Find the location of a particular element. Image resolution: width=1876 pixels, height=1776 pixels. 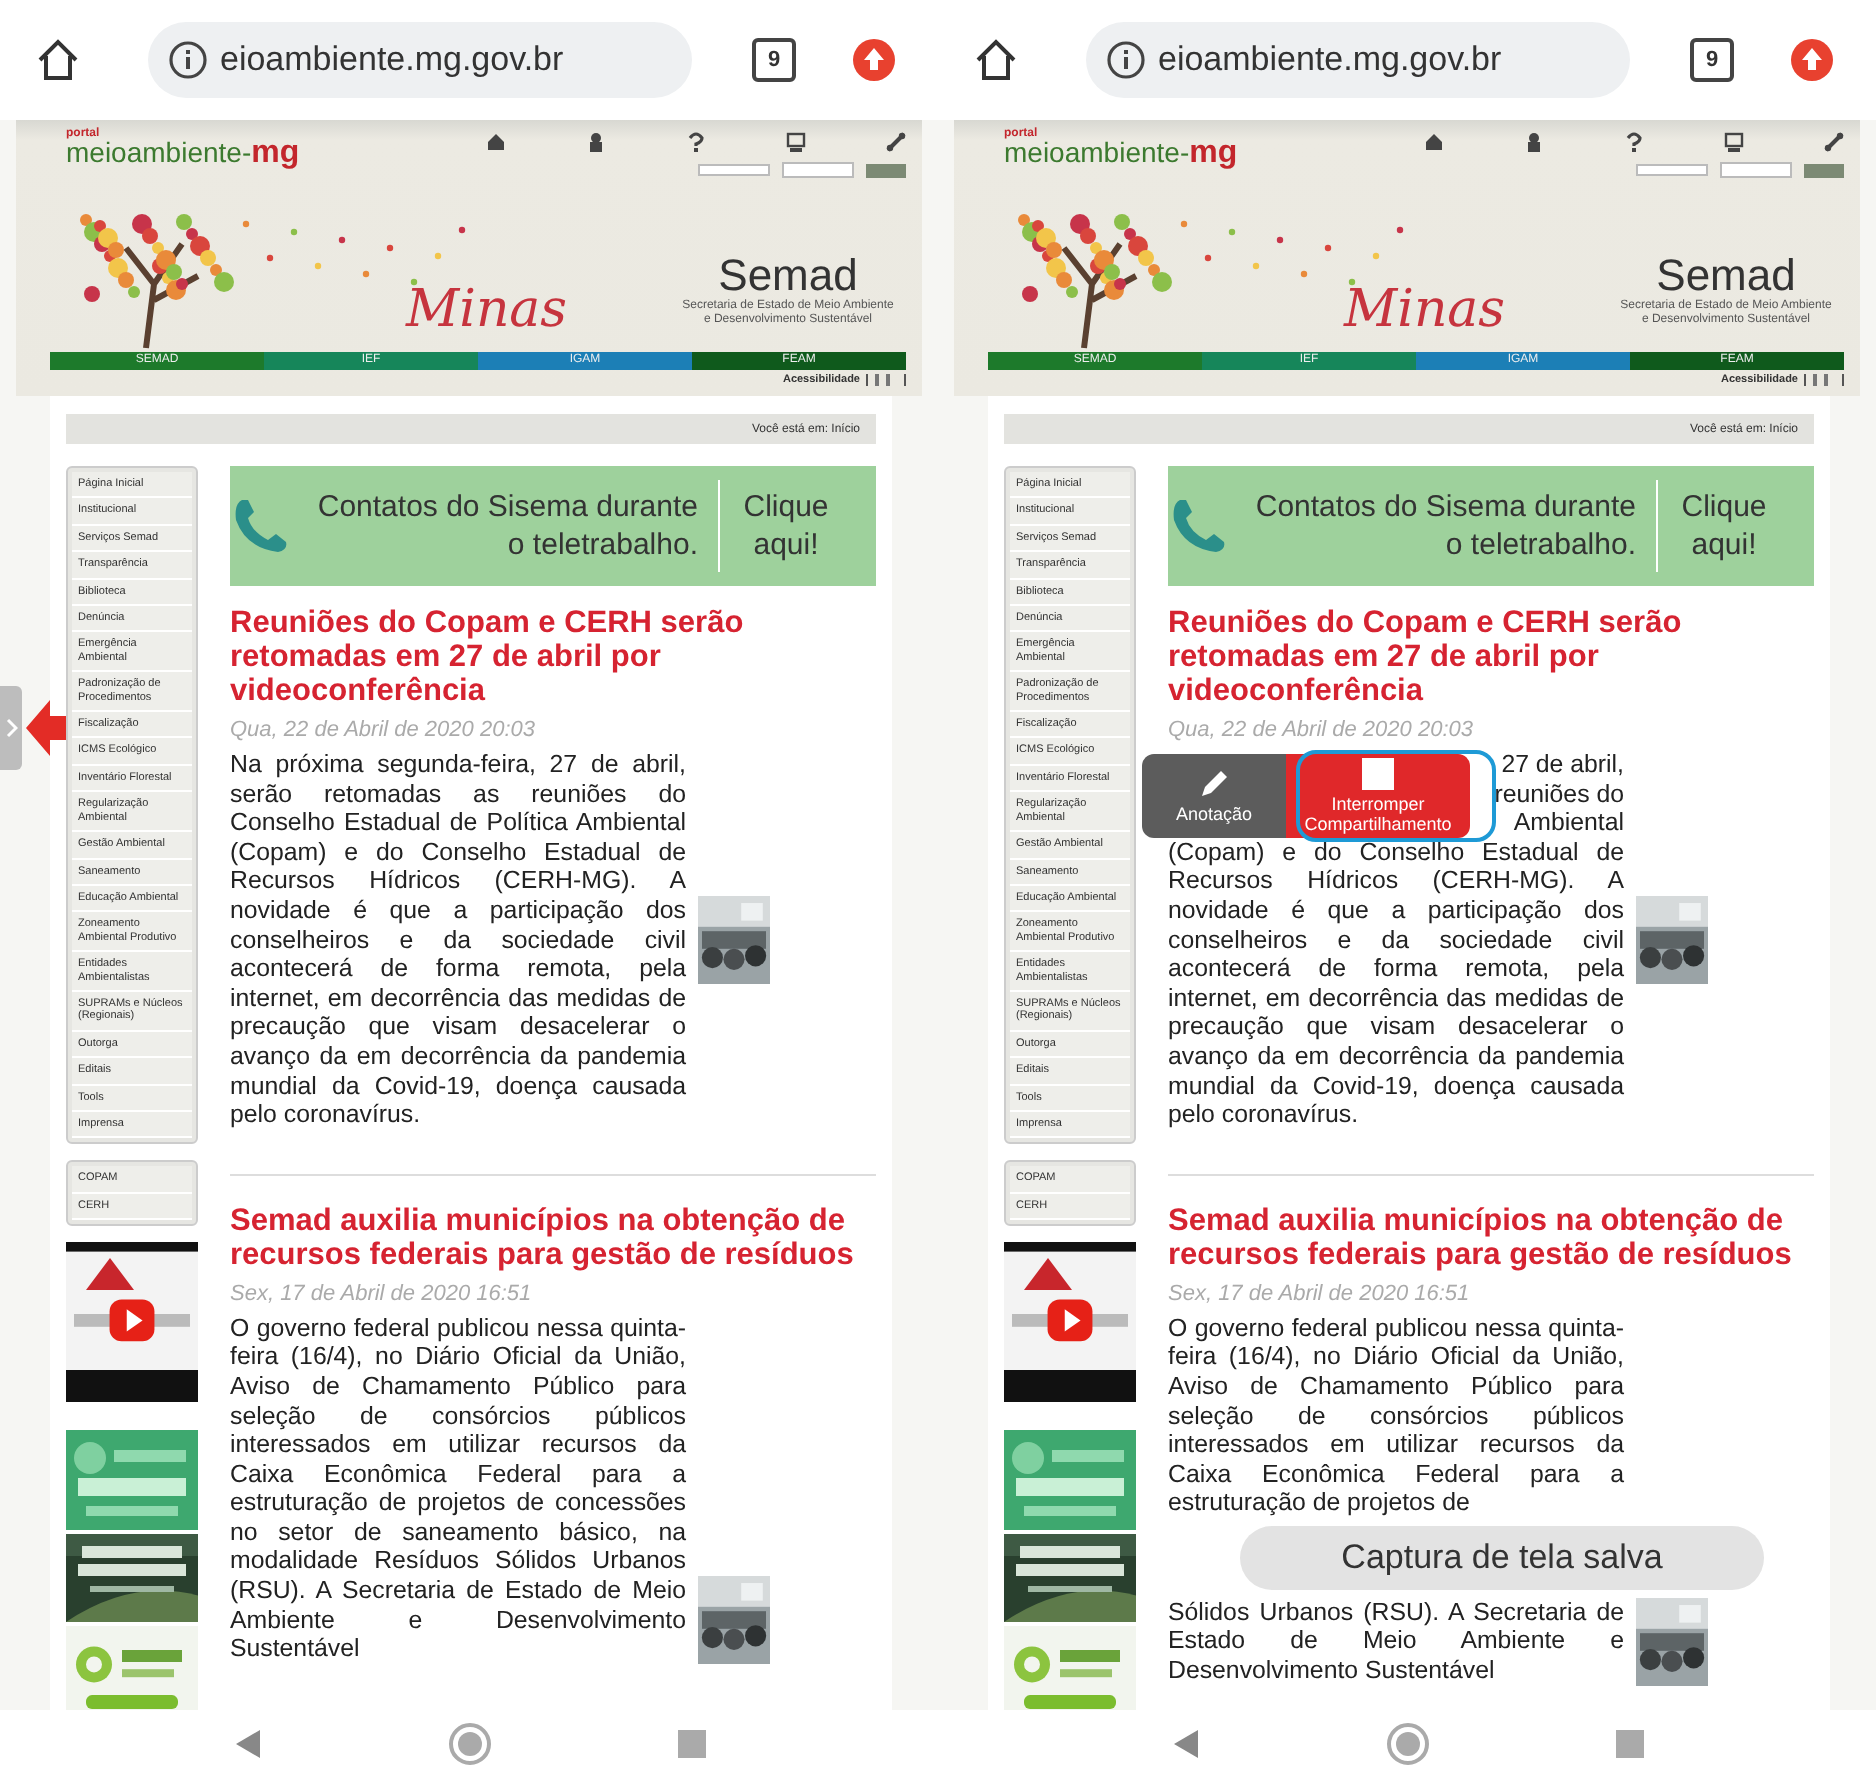

article-text-fragment: 27 de abril, is located at coordinates (1562, 764).